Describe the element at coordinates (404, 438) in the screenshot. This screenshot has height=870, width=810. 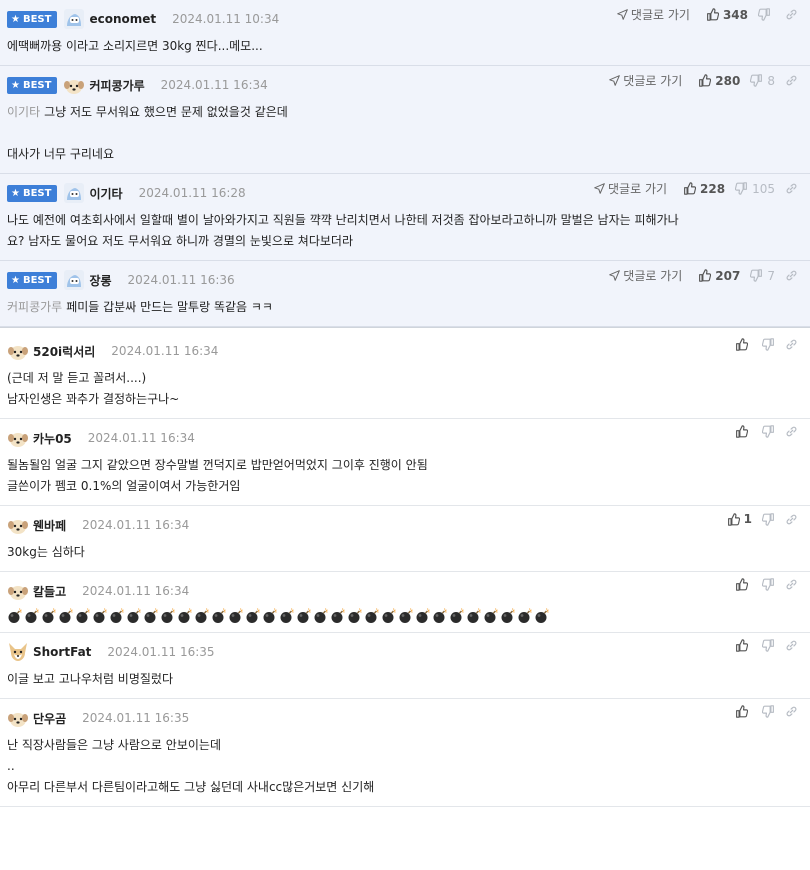
I see `comment-header: 카누05 2024.01.11 16:34` at that location.